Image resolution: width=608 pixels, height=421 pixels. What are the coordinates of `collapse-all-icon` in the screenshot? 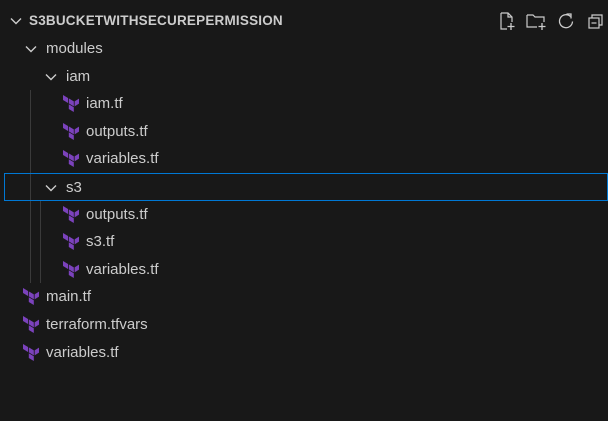 It's located at (595, 21).